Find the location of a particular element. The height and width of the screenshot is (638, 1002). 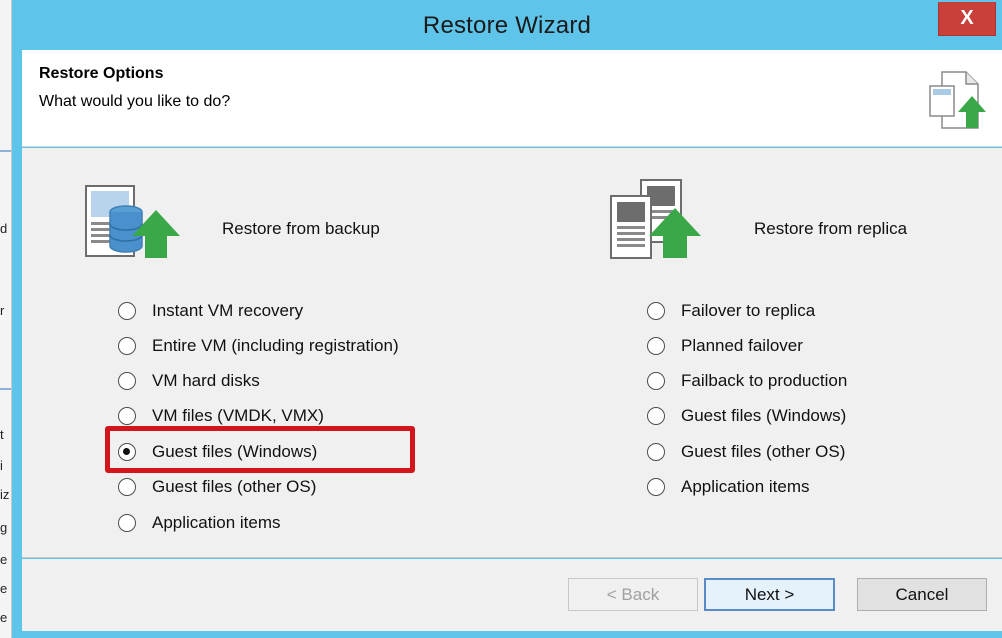

window-title: Restore Wizard is located at coordinates (507, 25).